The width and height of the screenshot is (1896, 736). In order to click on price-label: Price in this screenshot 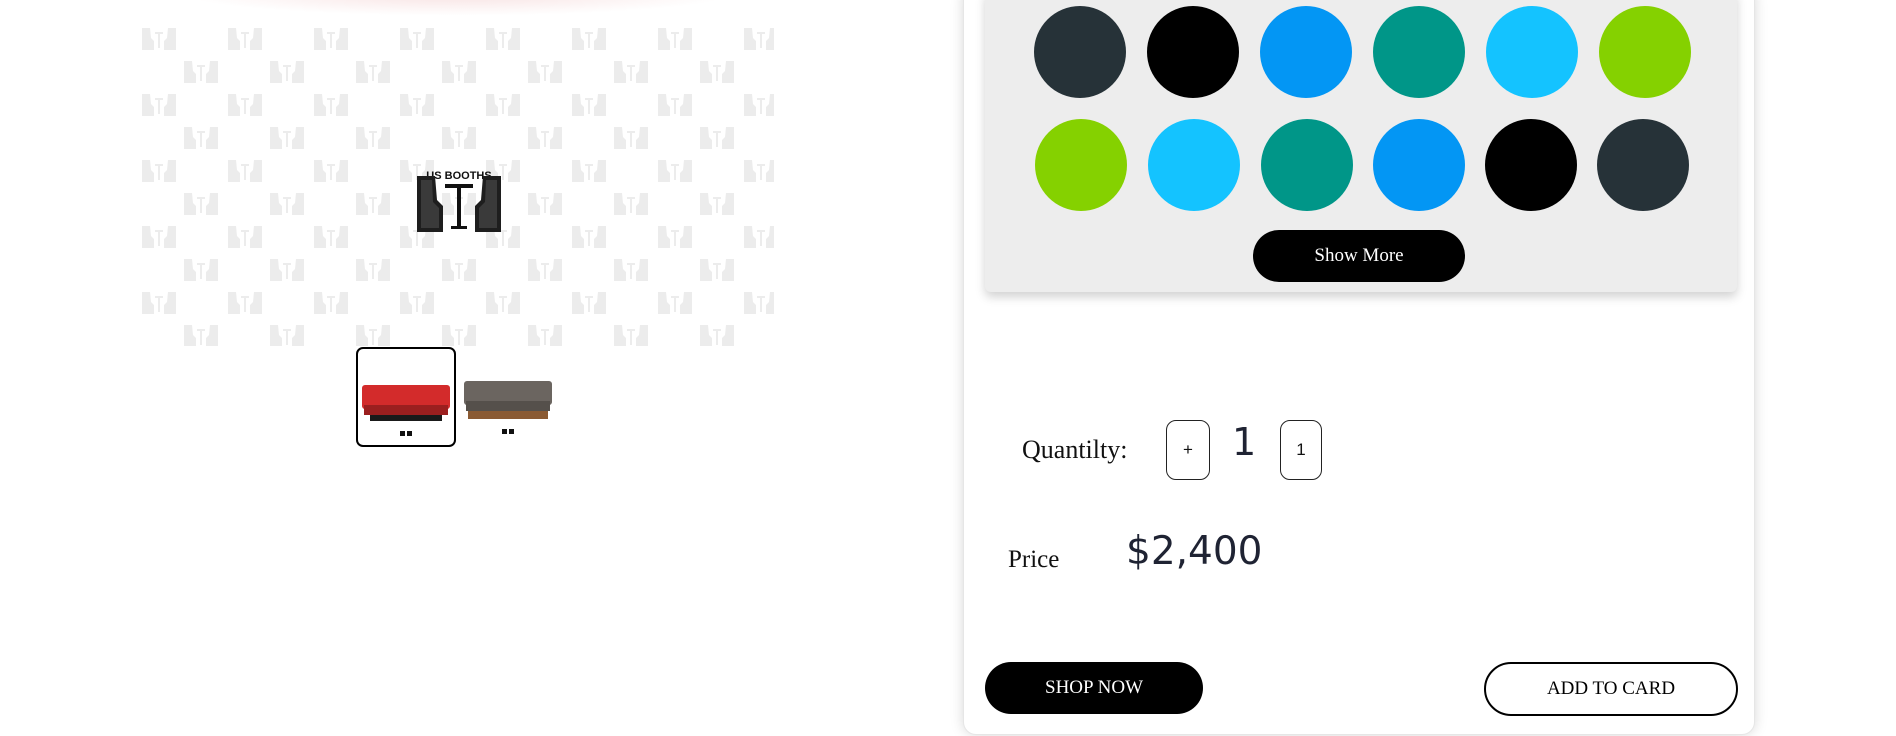, I will do `click(1034, 559)`.